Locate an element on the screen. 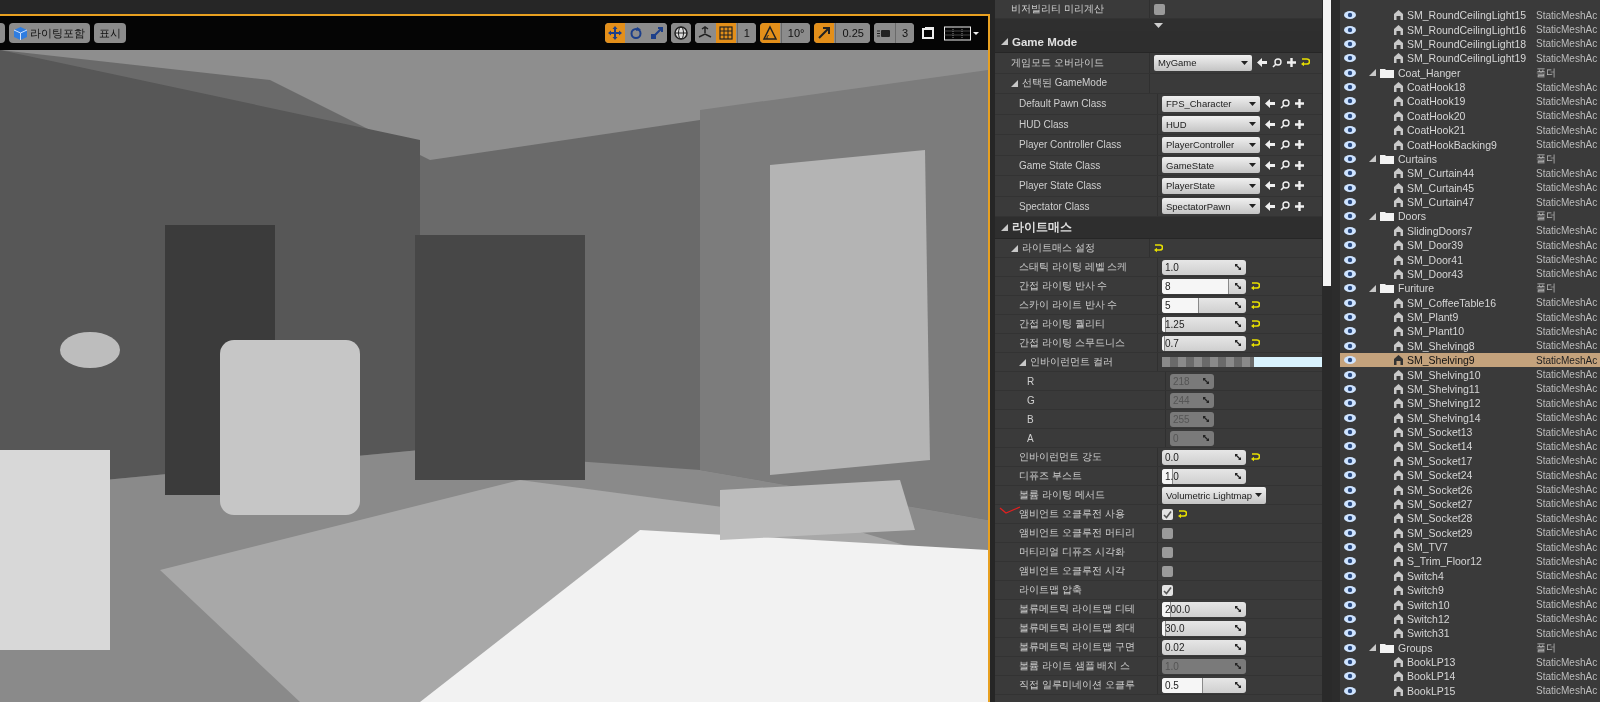  number-field: 200.0 is located at coordinates (1204, 609).